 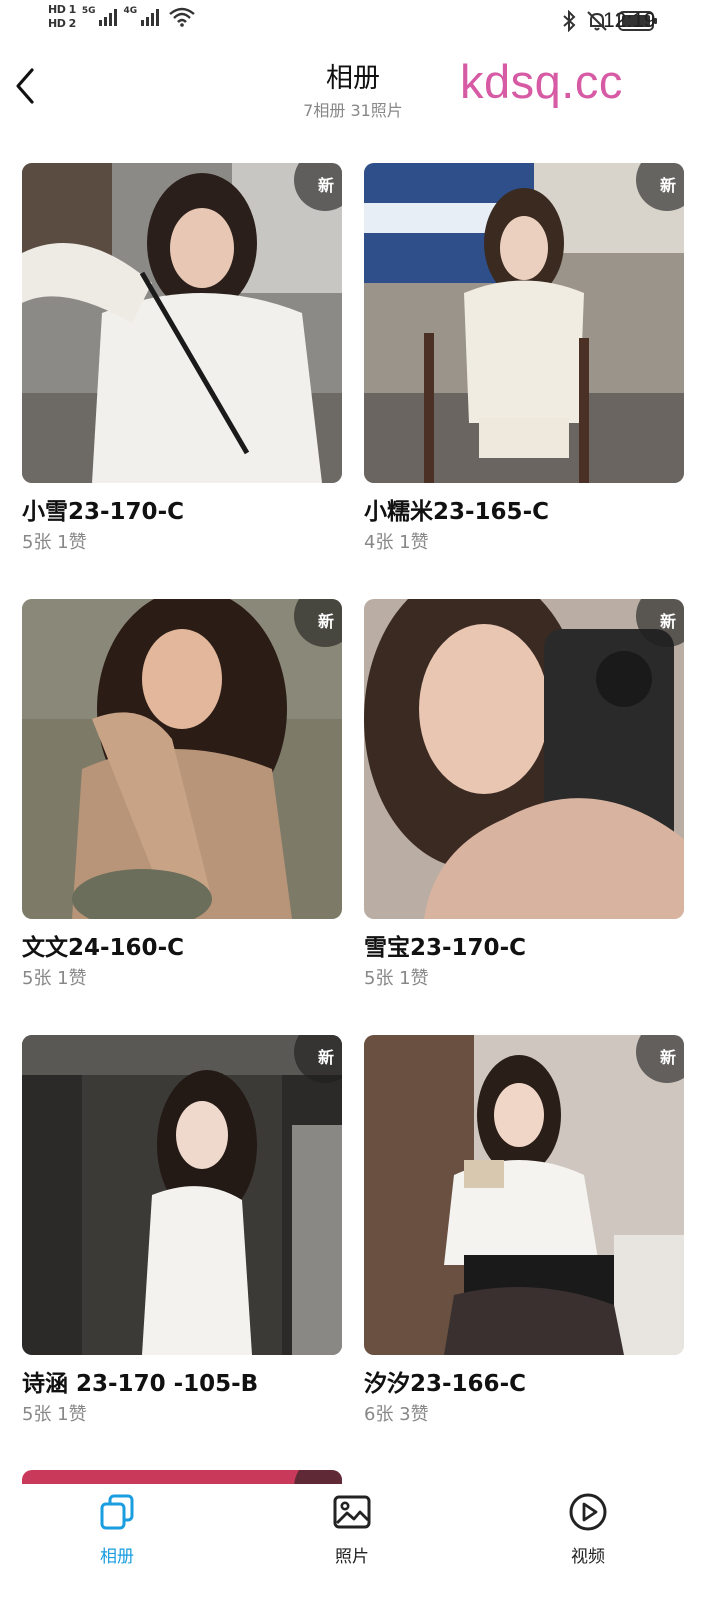 I want to click on album-card: 新 汐汐23-166-C 6张 3赞, so click(x=524, y=1231).